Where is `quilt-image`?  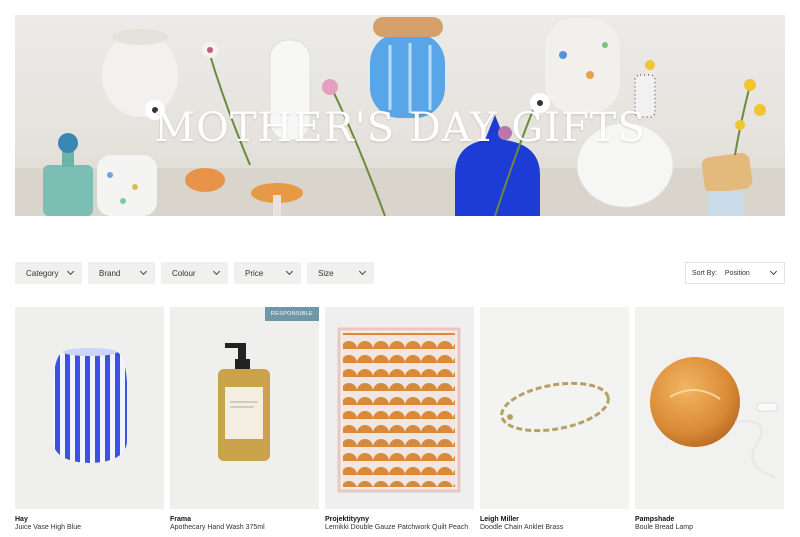 quilt-image is located at coordinates (399, 410).